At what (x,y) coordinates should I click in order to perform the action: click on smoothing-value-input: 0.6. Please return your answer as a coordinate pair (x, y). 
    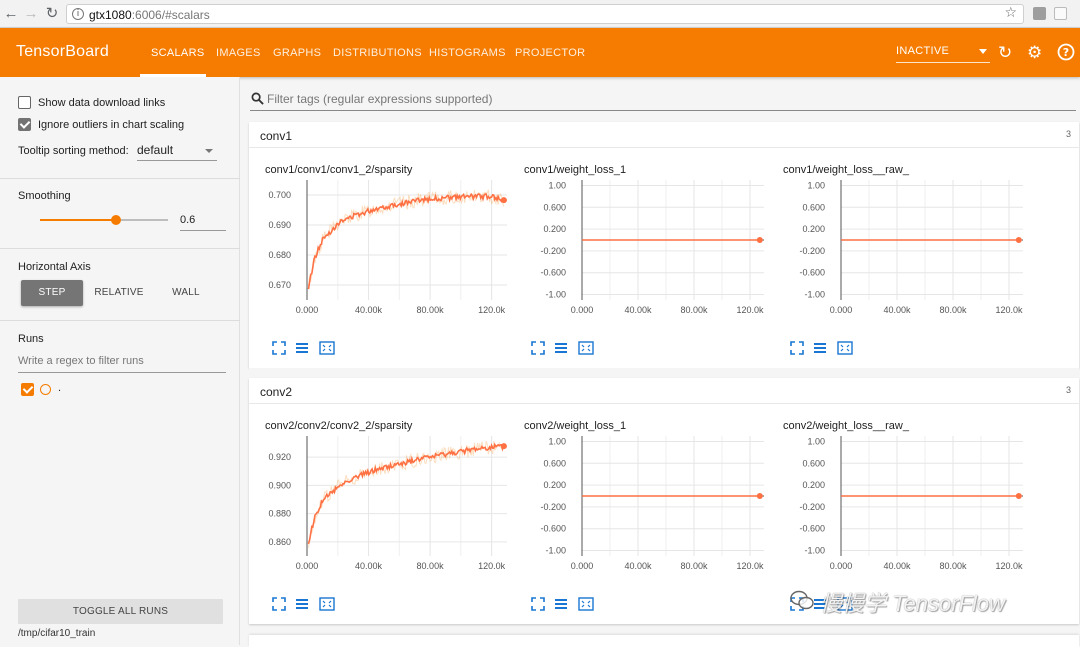
    Looking at the image, I should click on (203, 222).